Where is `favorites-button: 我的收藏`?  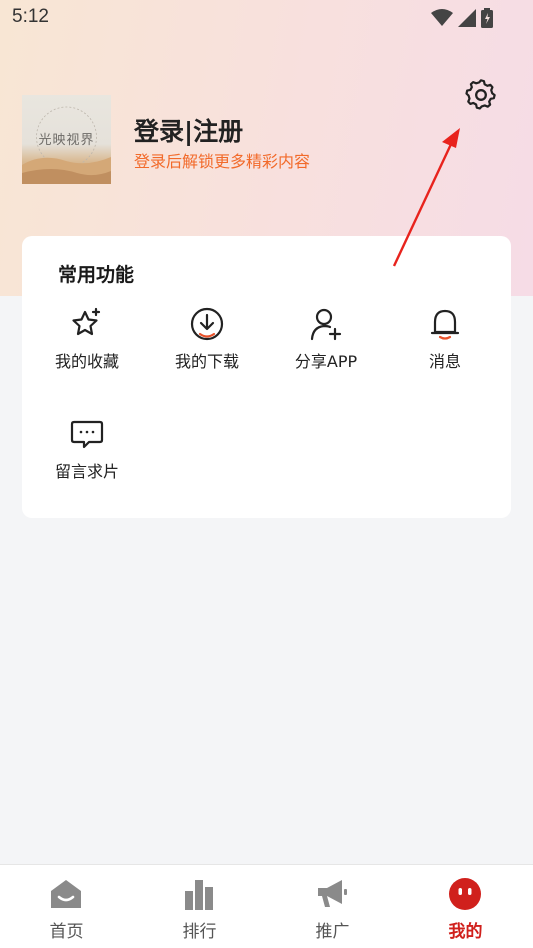
favorites-button: 我的收藏 is located at coordinates (87, 346).